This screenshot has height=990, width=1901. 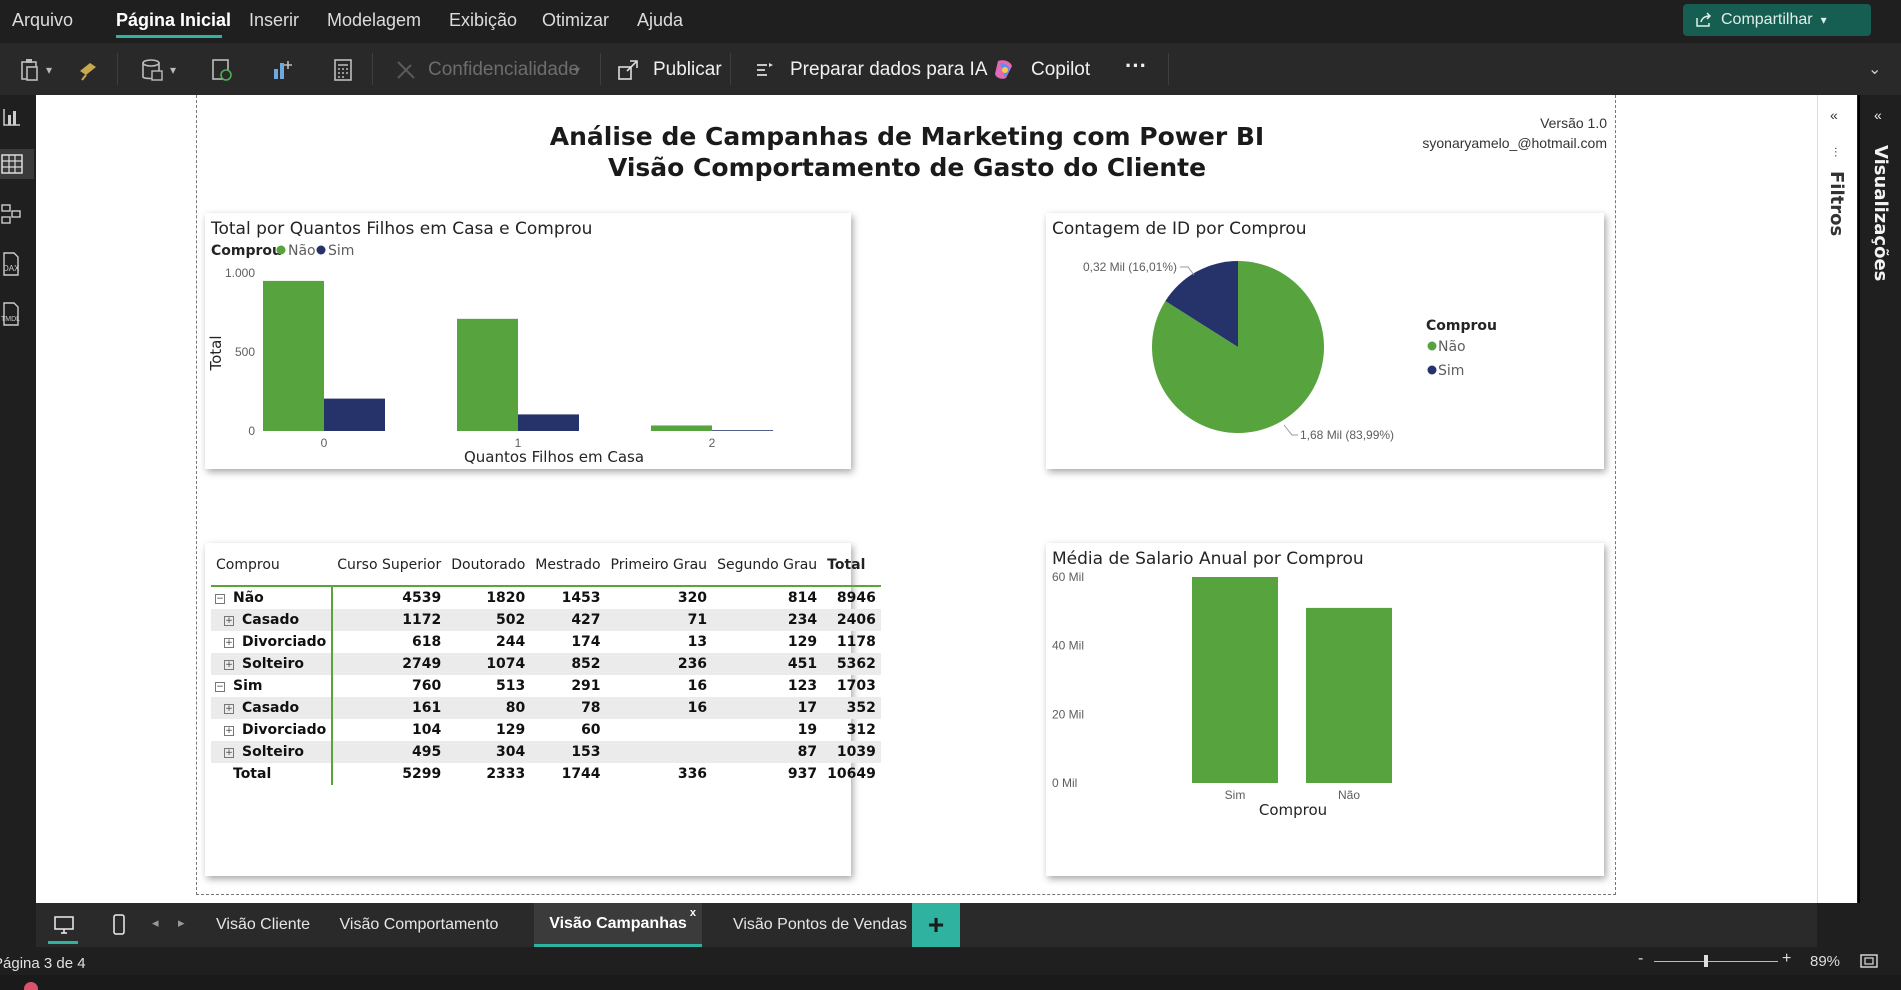 What do you see at coordinates (546, 752) in the screenshot?
I see `table-row: + Solteiro 495 304 153 87 1039` at bounding box center [546, 752].